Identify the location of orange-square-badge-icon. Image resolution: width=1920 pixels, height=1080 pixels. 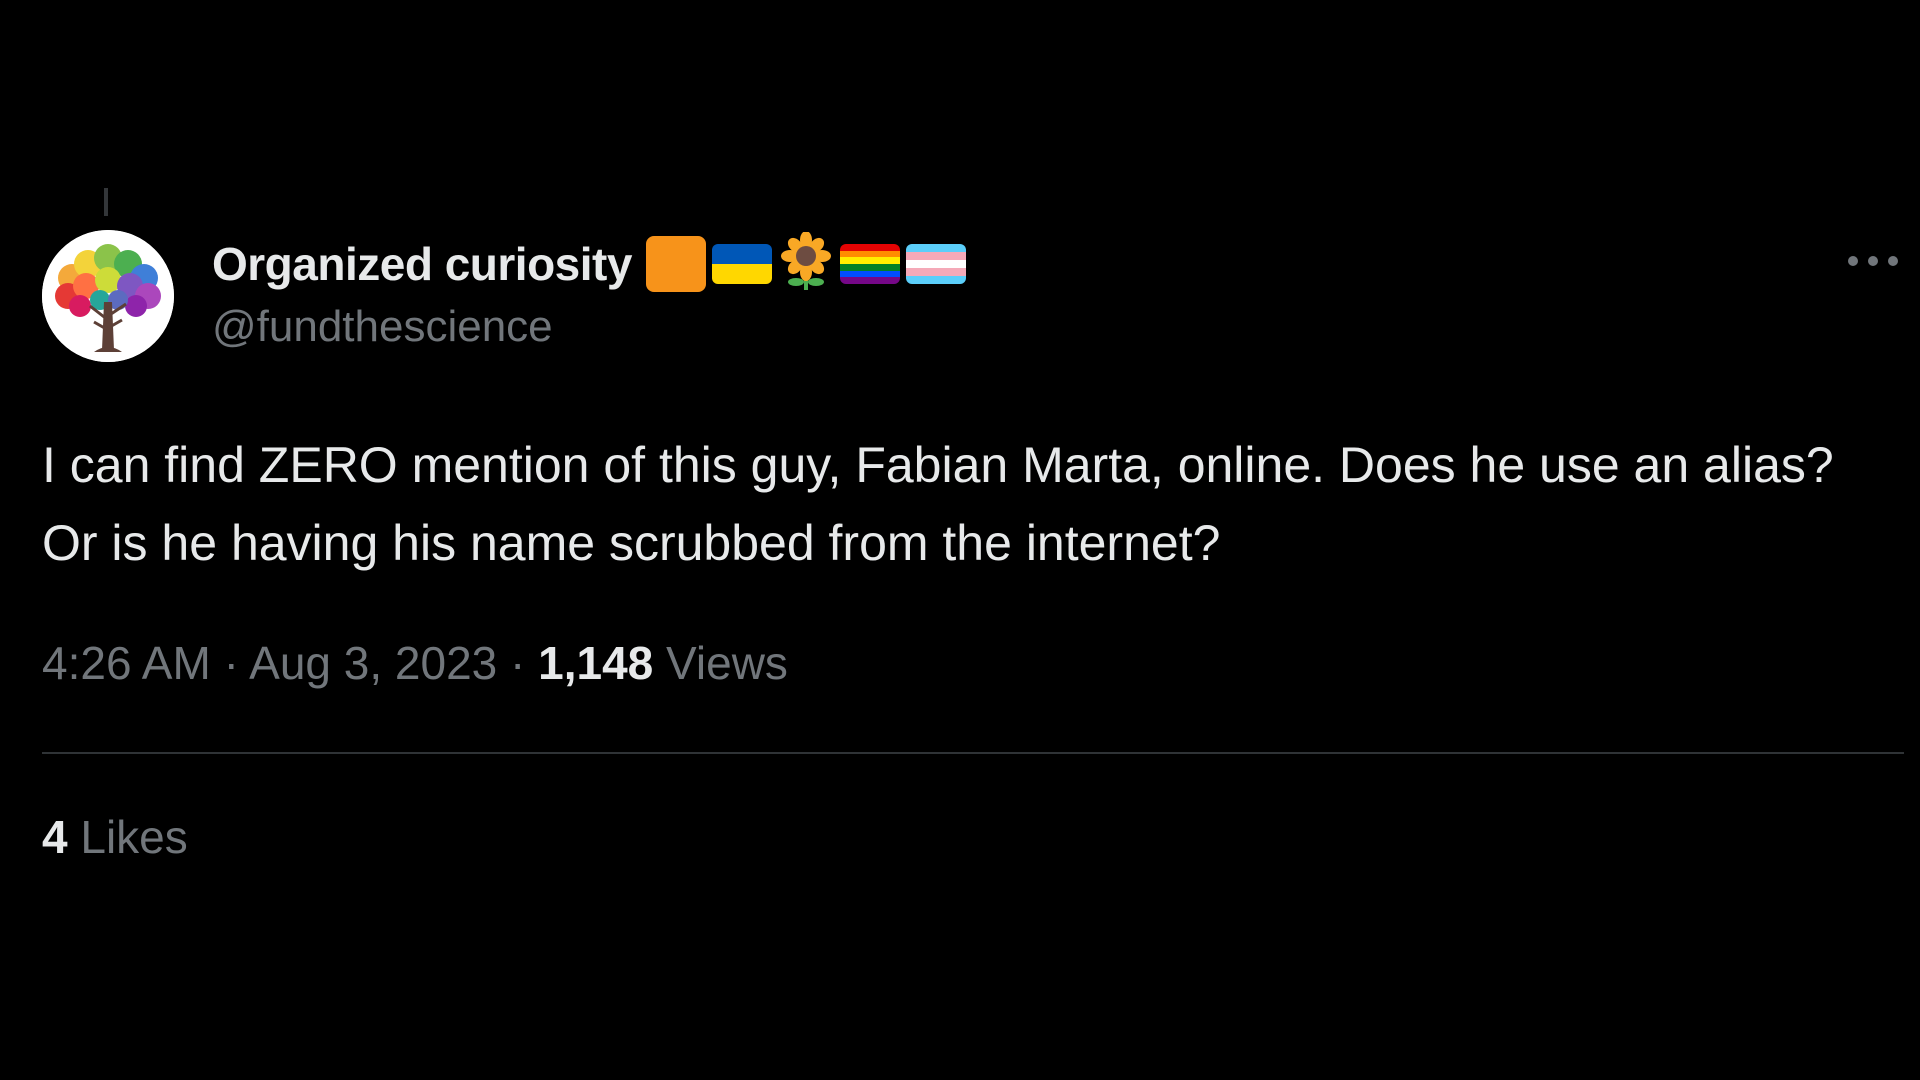
(675, 264).